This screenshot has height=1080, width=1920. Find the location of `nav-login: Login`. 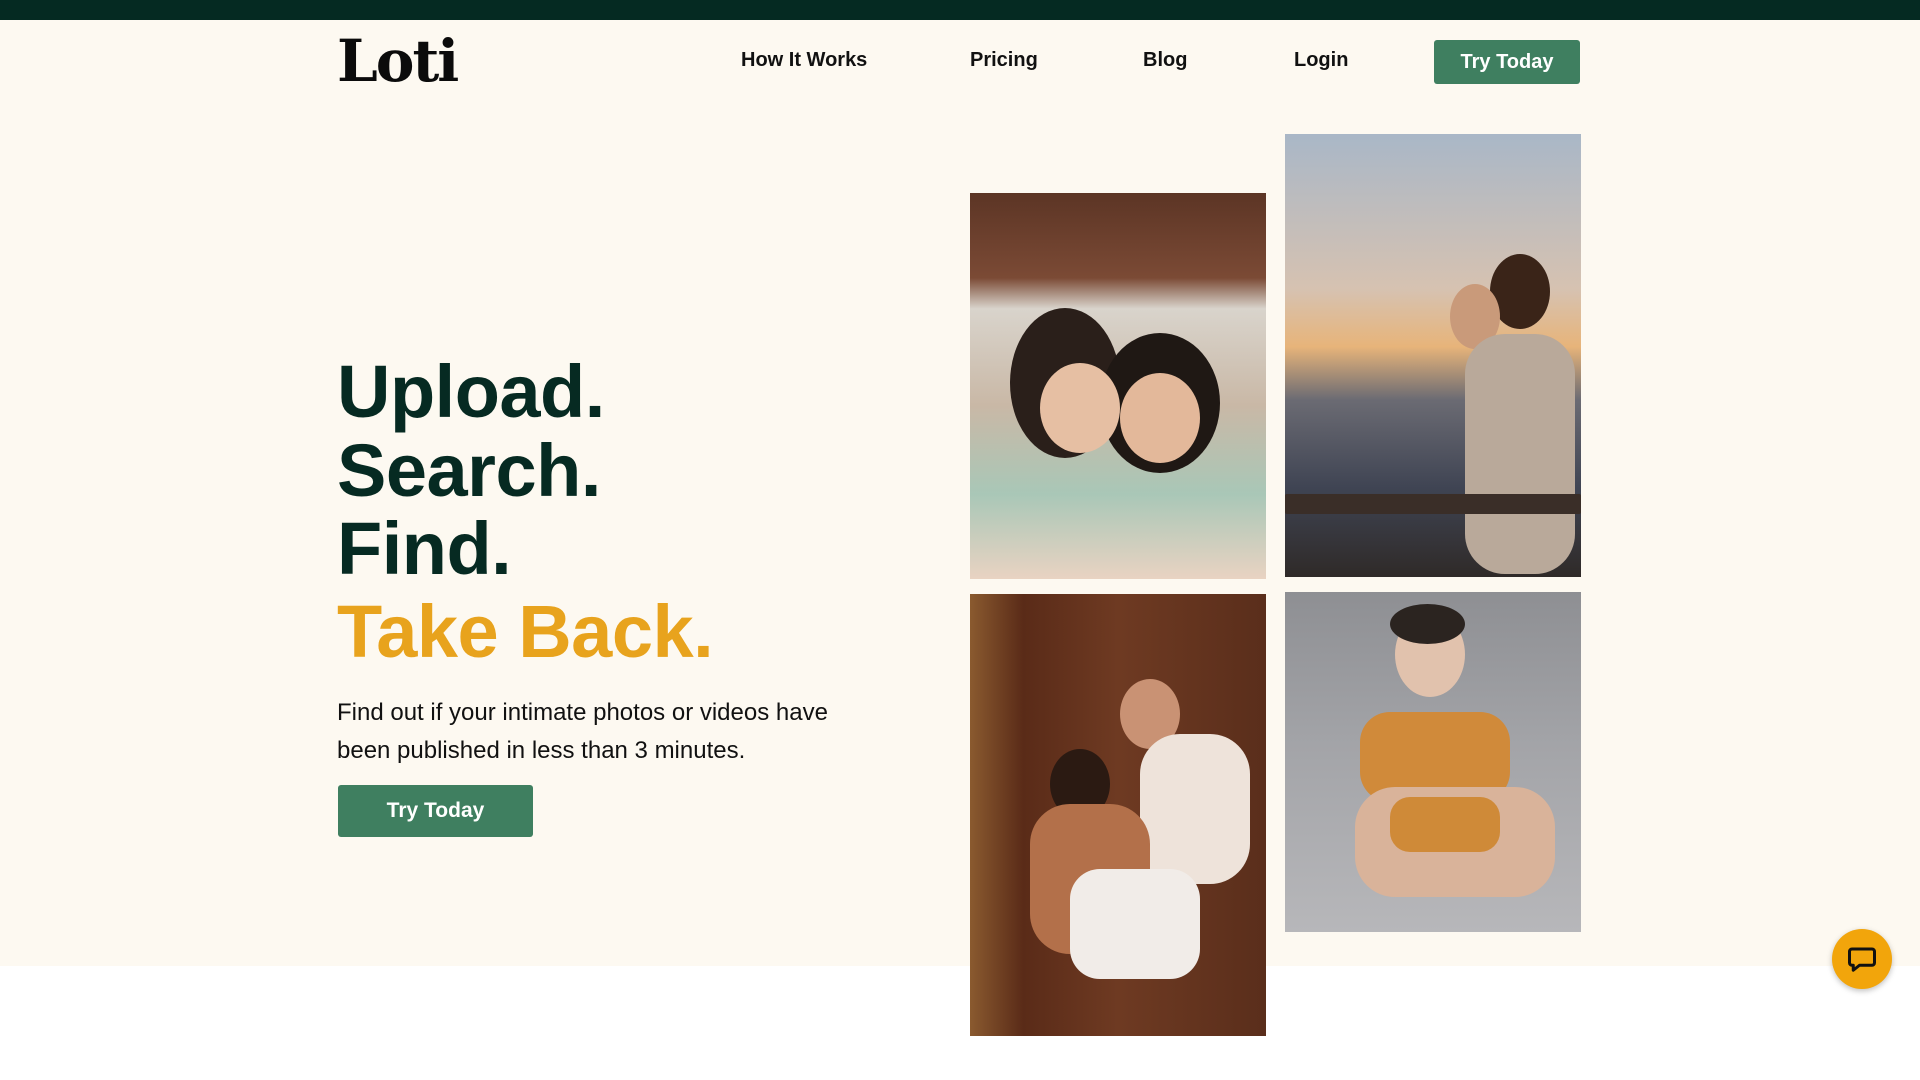

nav-login: Login is located at coordinates (1321, 62).